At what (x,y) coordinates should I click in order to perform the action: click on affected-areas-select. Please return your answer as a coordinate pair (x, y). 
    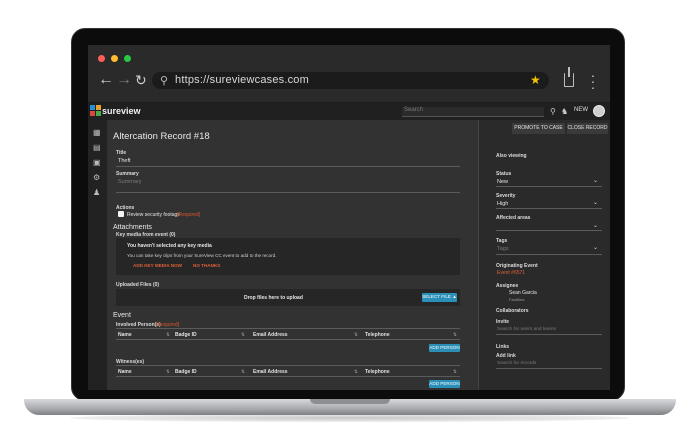
    Looking at the image, I should click on (549, 230).